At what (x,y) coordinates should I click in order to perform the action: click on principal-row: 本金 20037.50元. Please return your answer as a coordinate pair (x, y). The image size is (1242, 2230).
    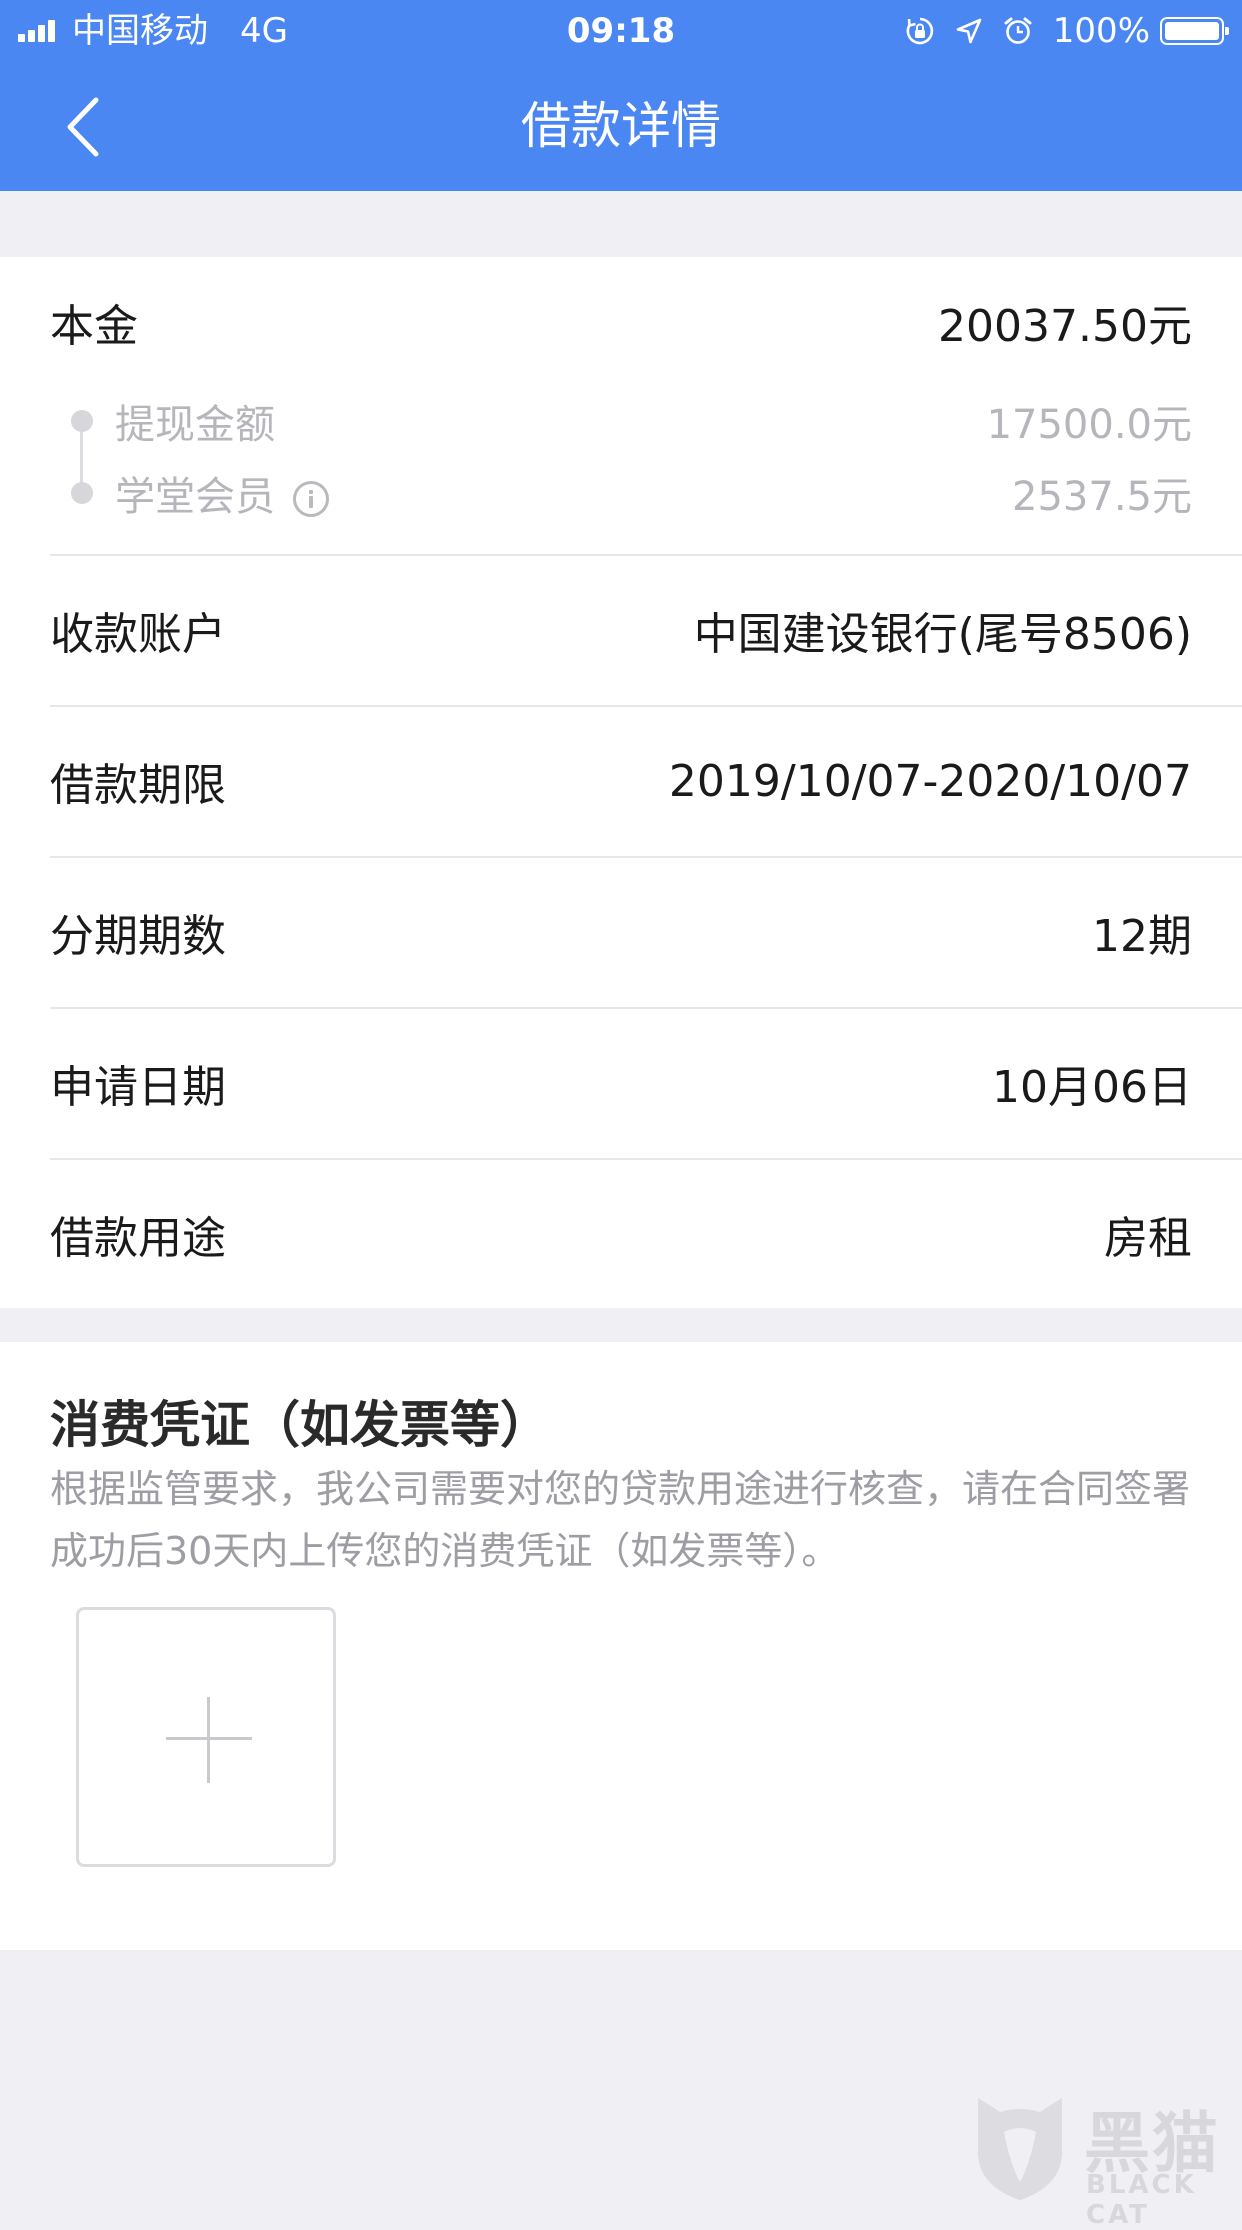
    Looking at the image, I should click on (621, 322).